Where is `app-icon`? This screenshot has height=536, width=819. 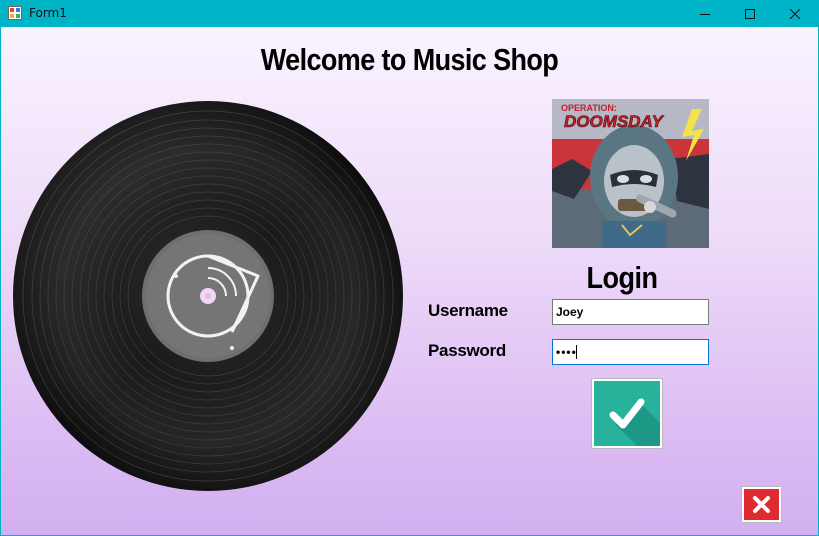
app-icon is located at coordinates (15, 13).